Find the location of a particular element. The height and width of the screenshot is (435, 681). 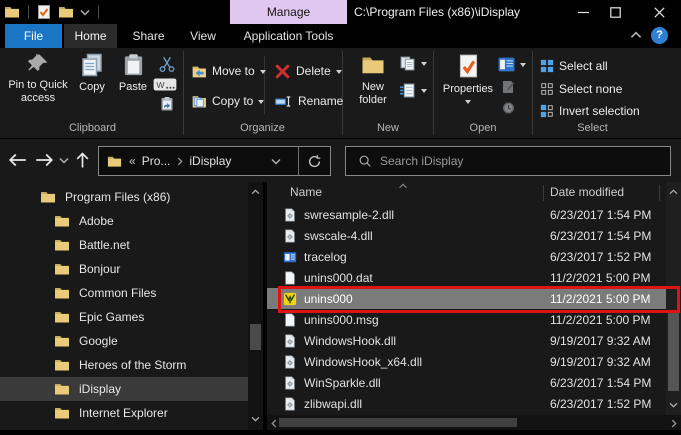

file-row-unins000-dat: unins000.dat 11/2/2021 5:00 PM is located at coordinates (466, 277).